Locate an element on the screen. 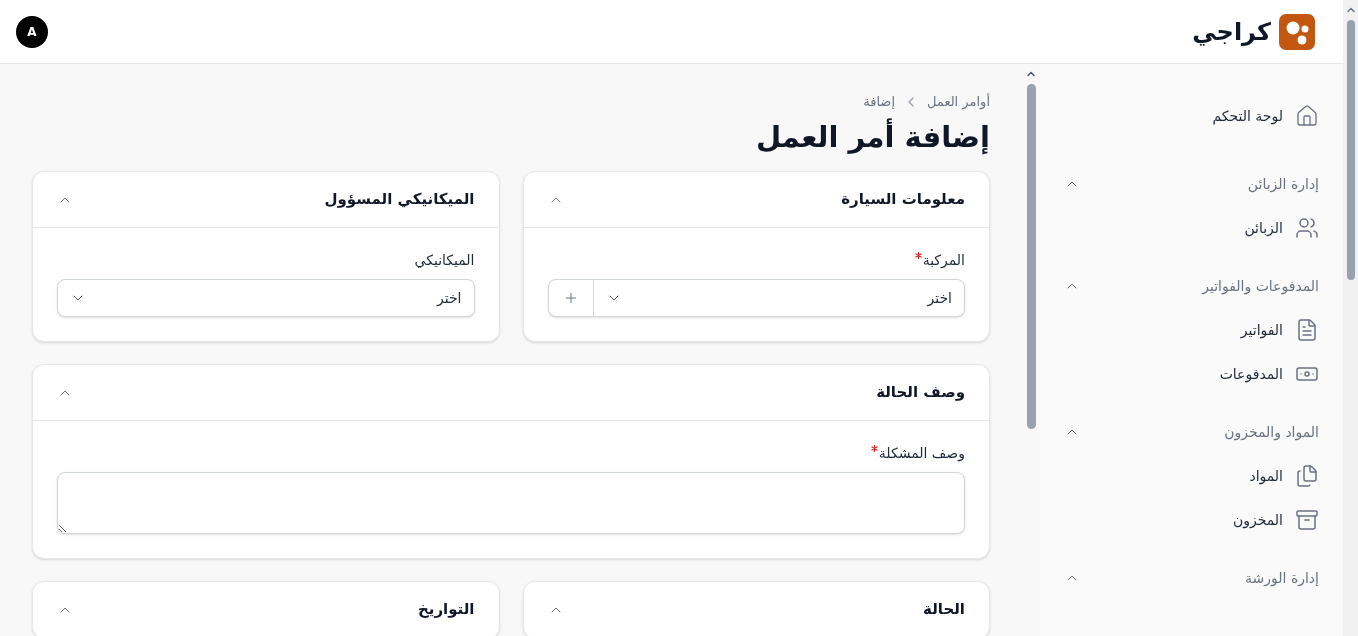 The width and height of the screenshot is (1358, 636). sidebar-group-heading: إدارة الزبائن is located at coordinates (1283, 184).